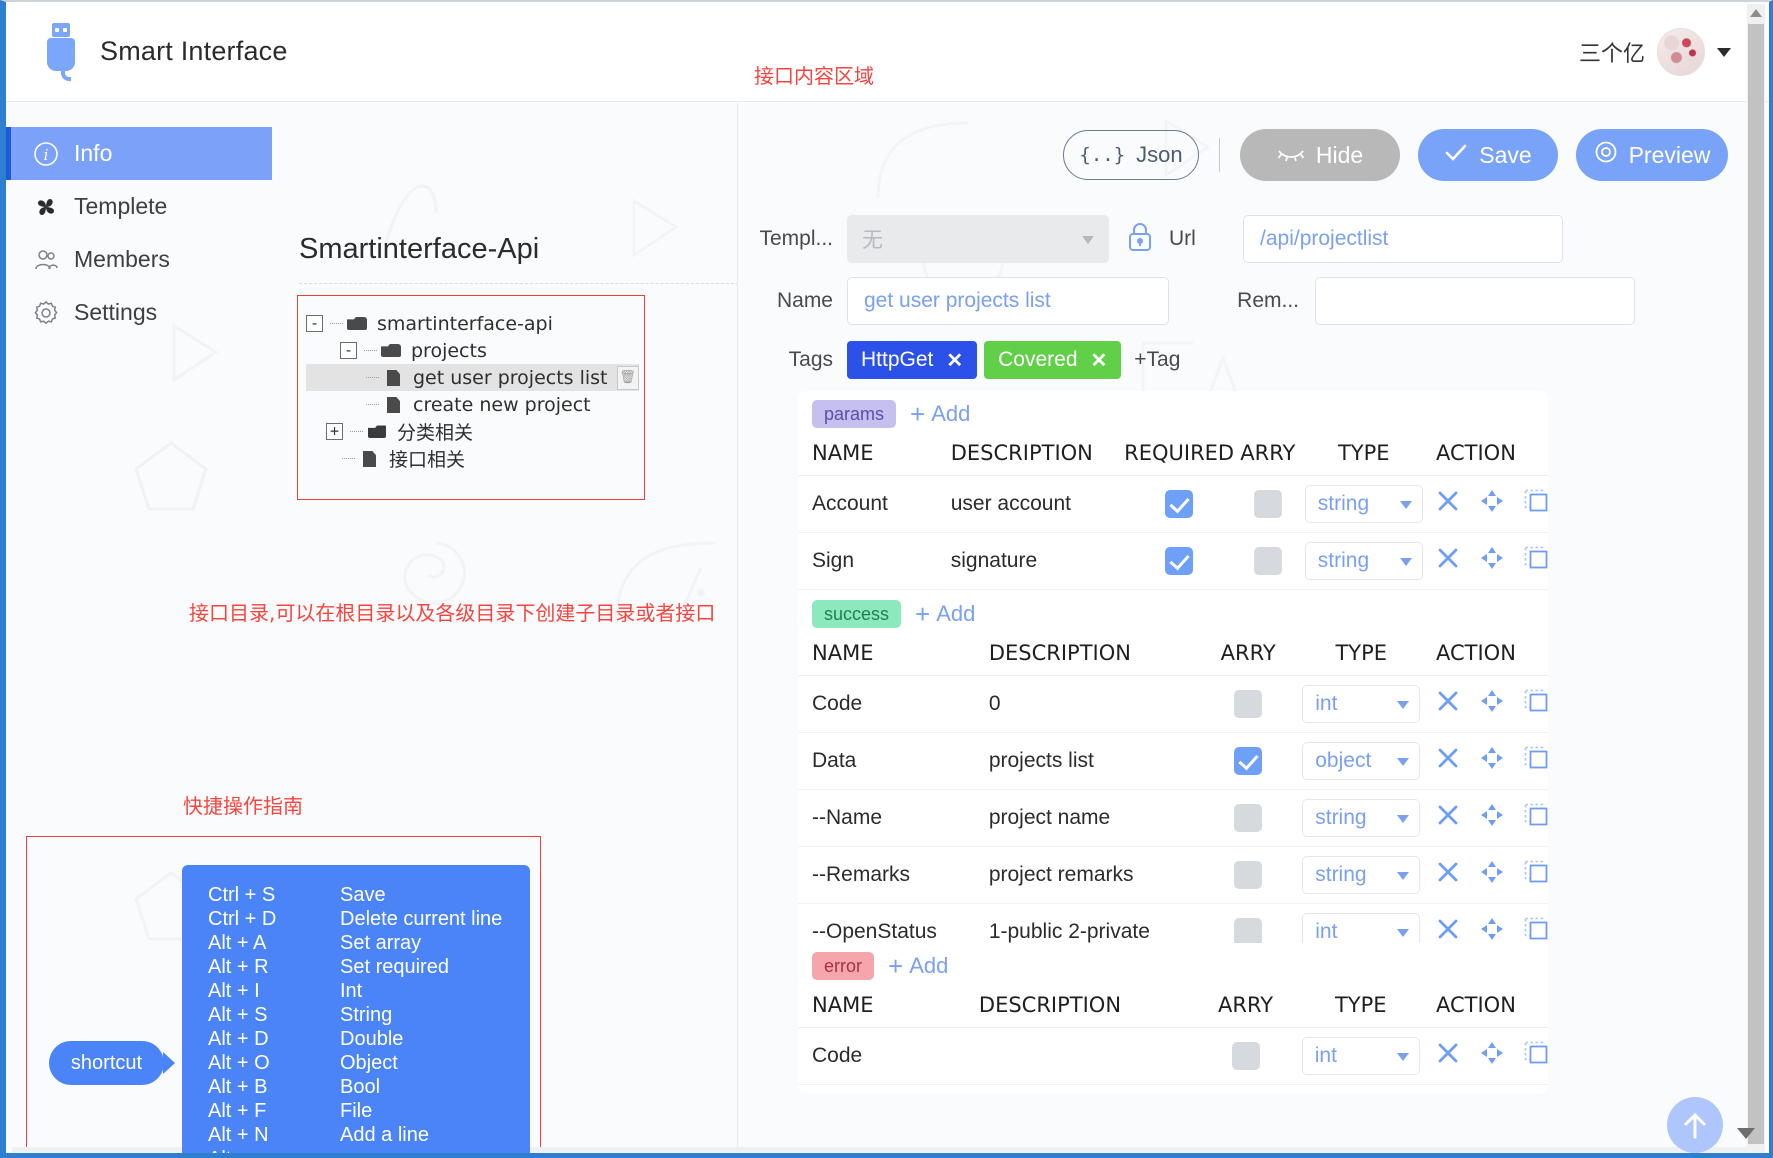 The width and height of the screenshot is (1773, 1158). I want to click on section-chip-params: params, so click(854, 414).